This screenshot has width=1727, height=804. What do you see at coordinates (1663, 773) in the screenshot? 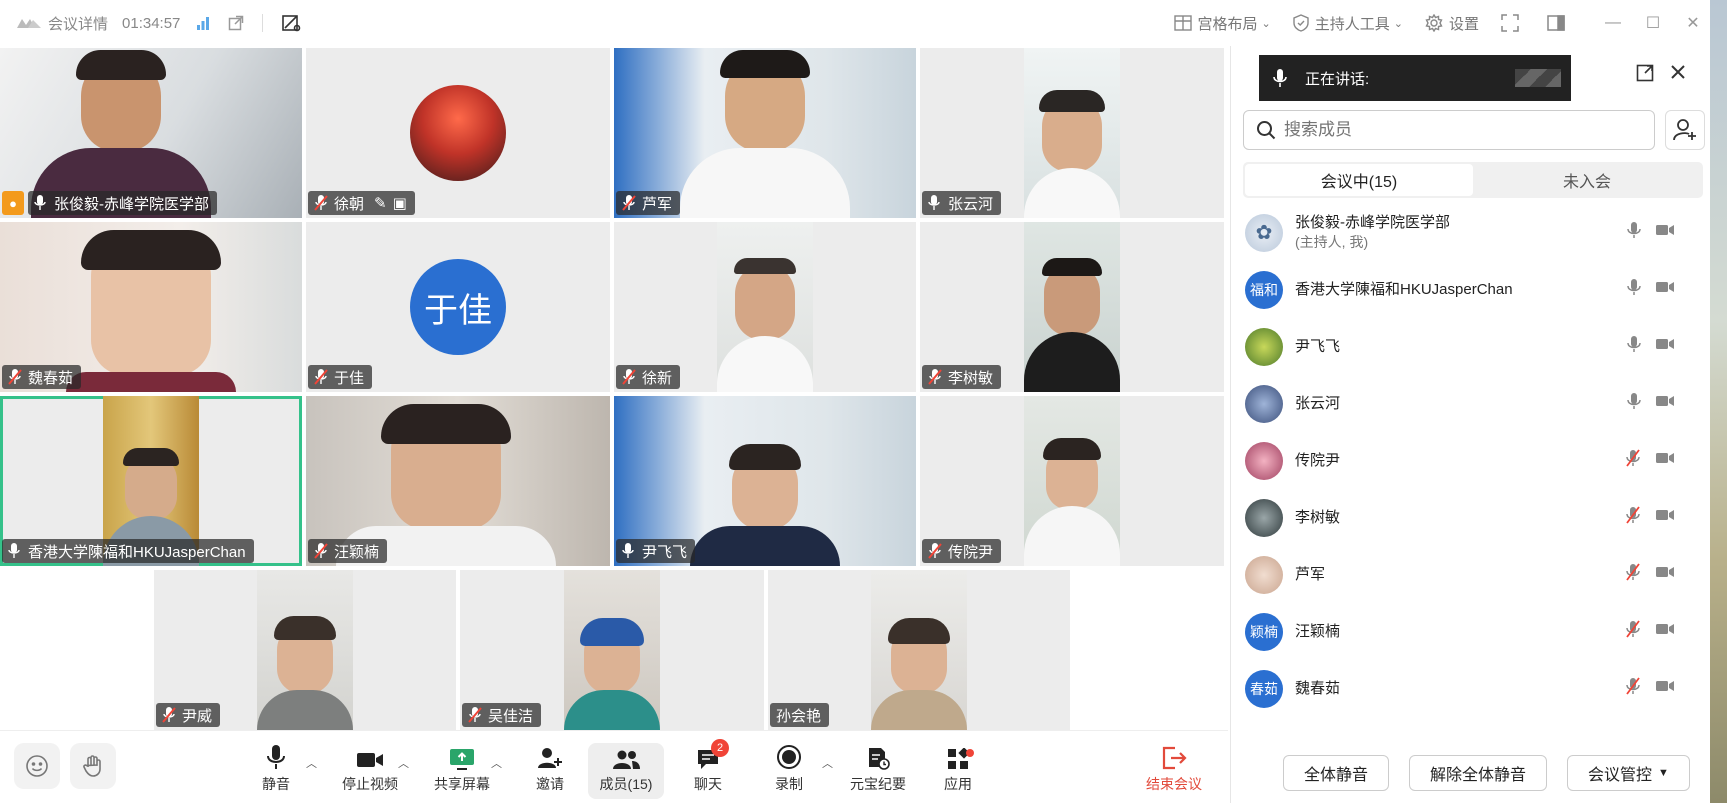
I see `caret-down-icon: ▼` at bounding box center [1663, 773].